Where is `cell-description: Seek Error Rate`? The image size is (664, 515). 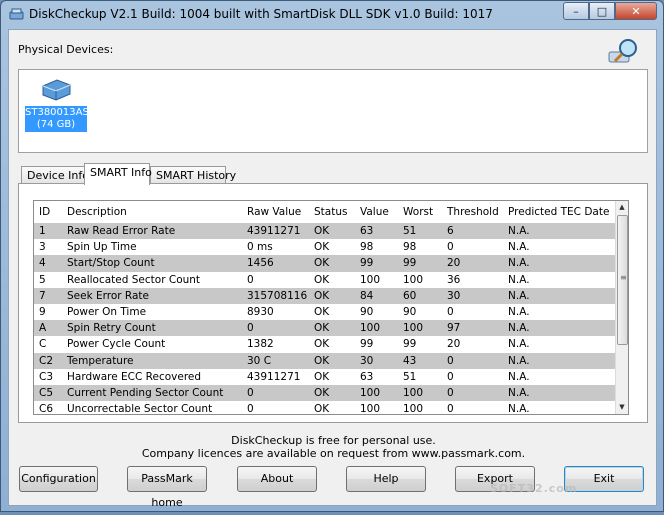 cell-description: Seek Error Rate is located at coordinates (152, 295).